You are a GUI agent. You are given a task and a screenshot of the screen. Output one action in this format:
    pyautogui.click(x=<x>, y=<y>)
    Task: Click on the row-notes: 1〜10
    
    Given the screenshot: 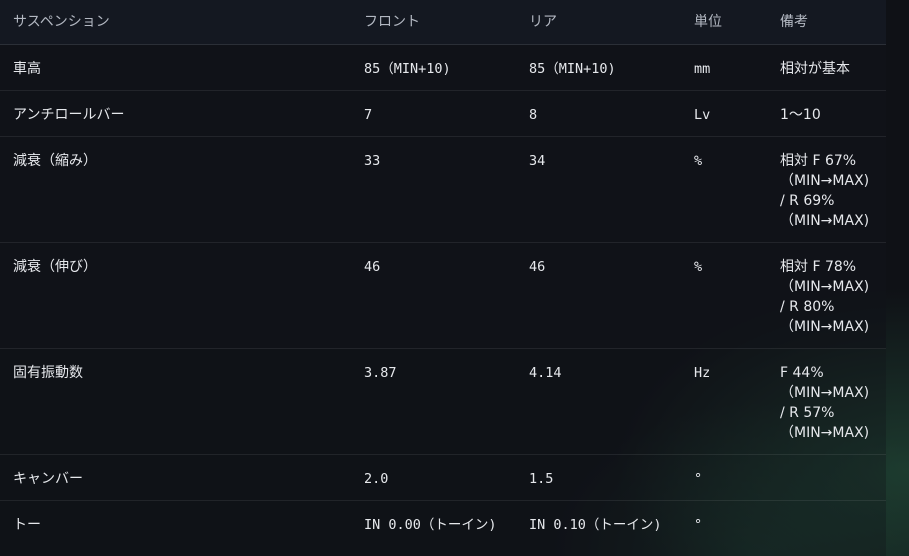 What is the action you would take?
    pyautogui.click(x=832, y=115)
    